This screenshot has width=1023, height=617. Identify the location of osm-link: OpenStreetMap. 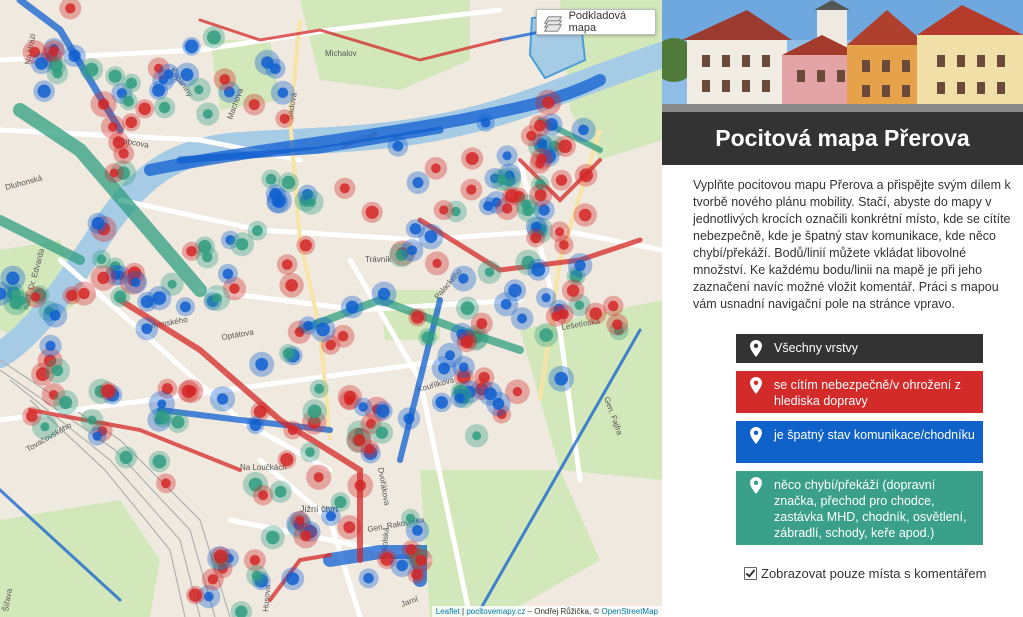
(630, 611).